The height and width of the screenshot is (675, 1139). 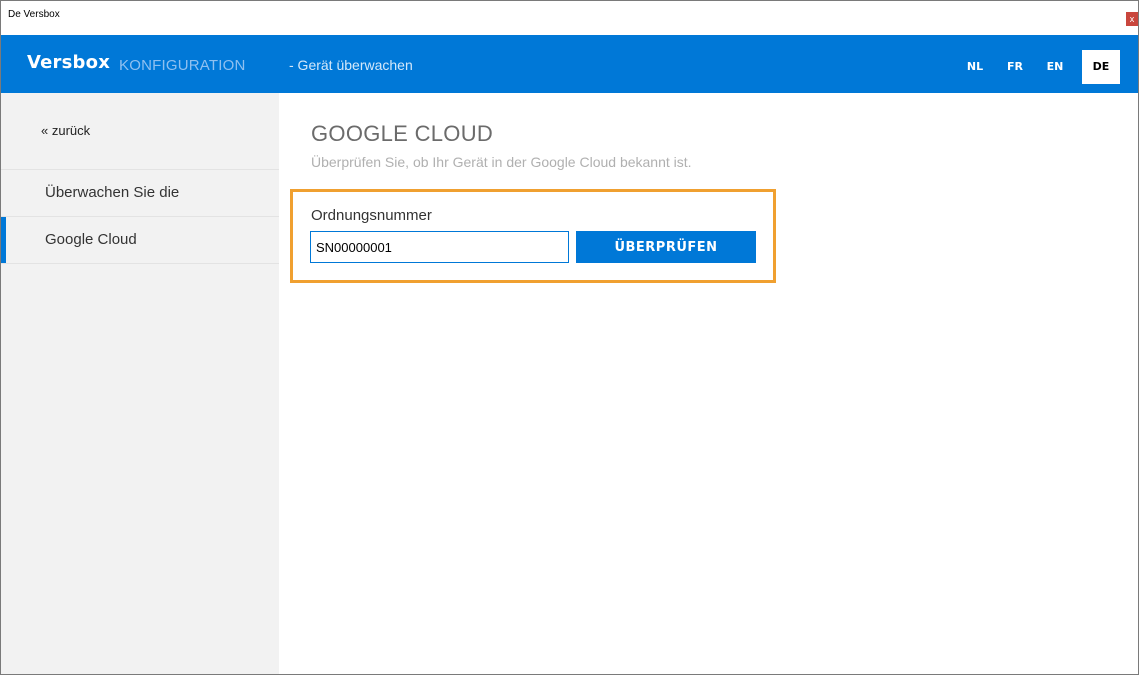 What do you see at coordinates (351, 65) in the screenshot?
I see `page-title: - Gerät überwachen` at bounding box center [351, 65].